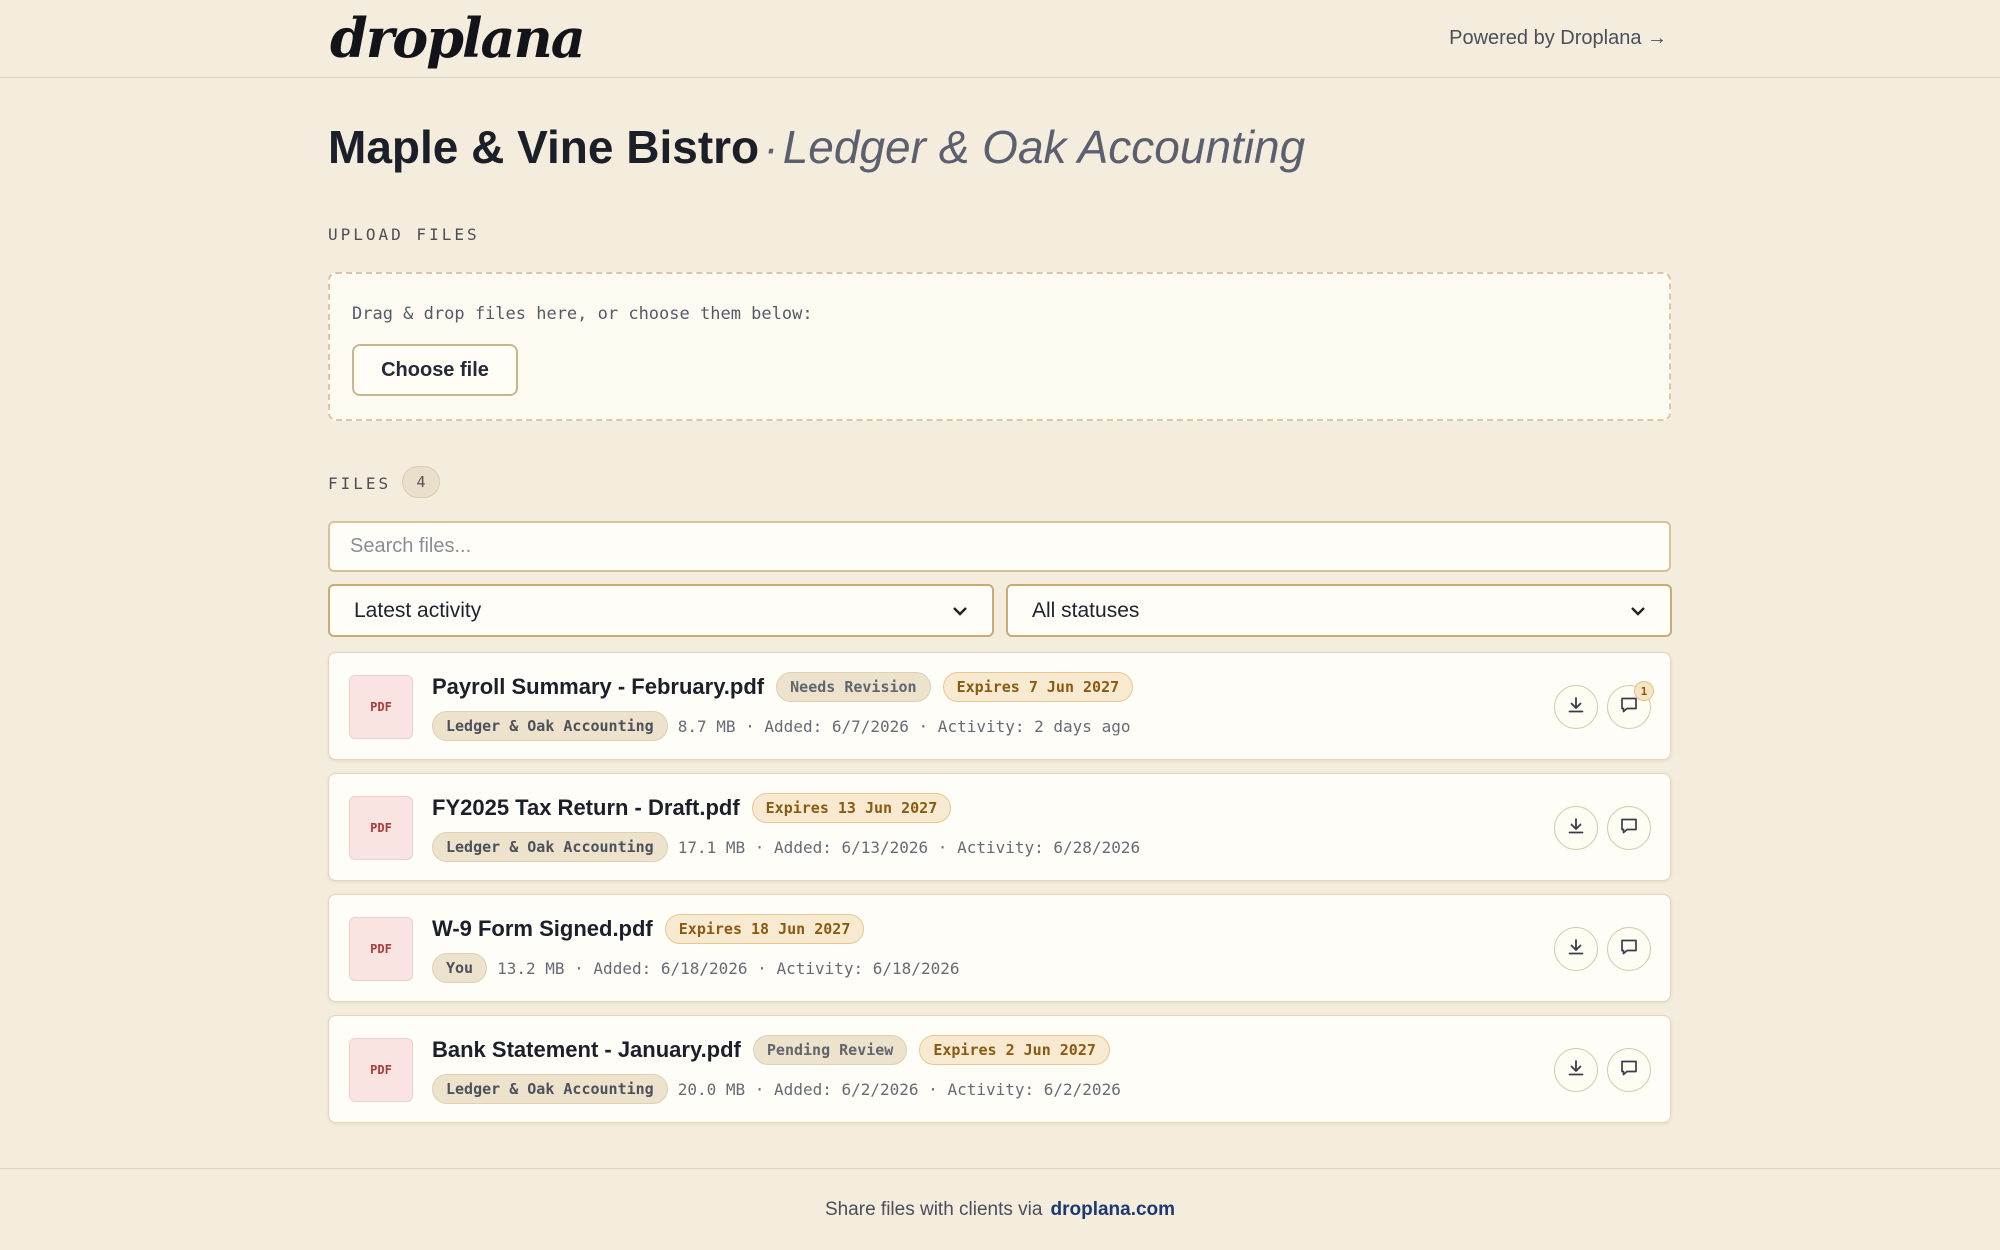  I want to click on expiry-badge: Expires 7 Jun 2027, so click(1038, 687).